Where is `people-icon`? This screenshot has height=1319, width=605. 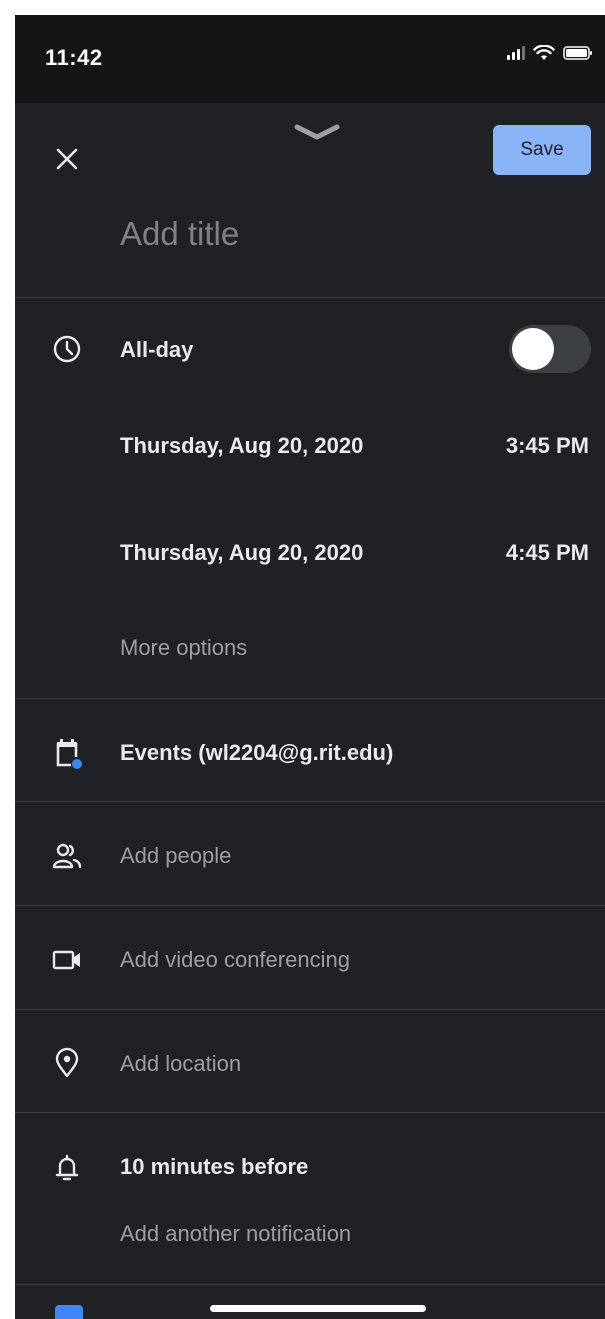
people-icon is located at coordinates (67, 856).